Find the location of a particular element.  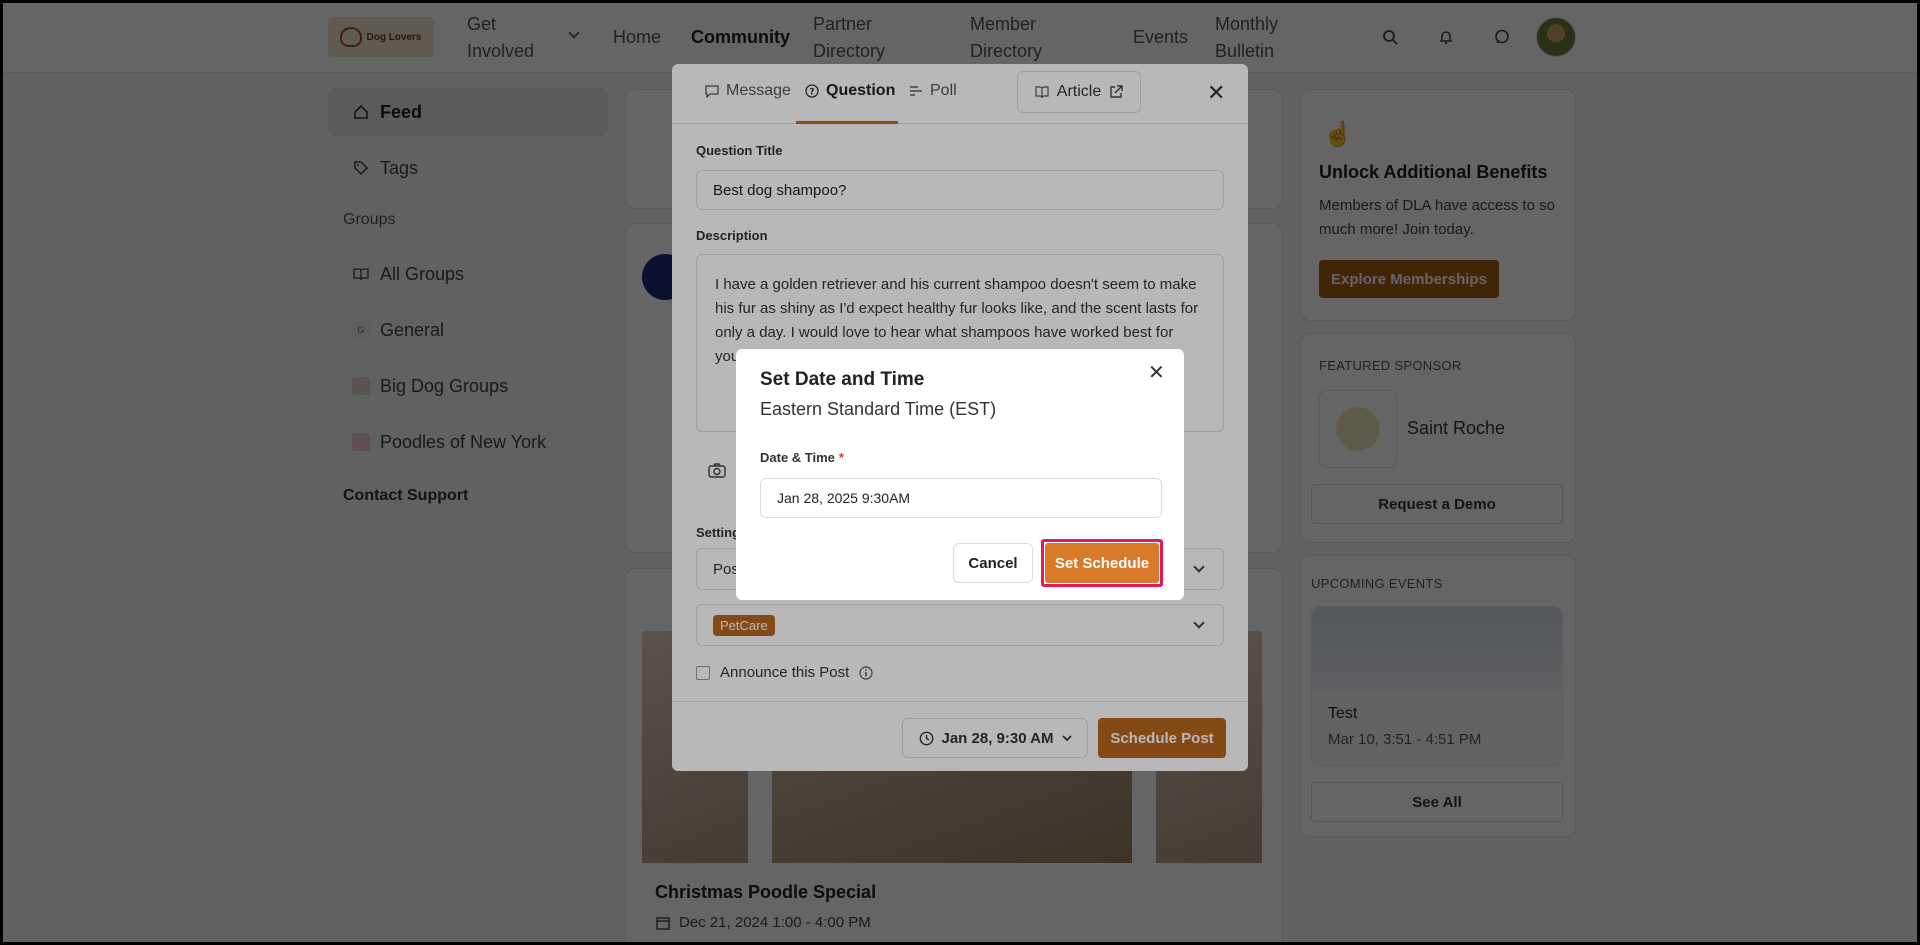

date-time-label: Date & Time * is located at coordinates (802, 457).